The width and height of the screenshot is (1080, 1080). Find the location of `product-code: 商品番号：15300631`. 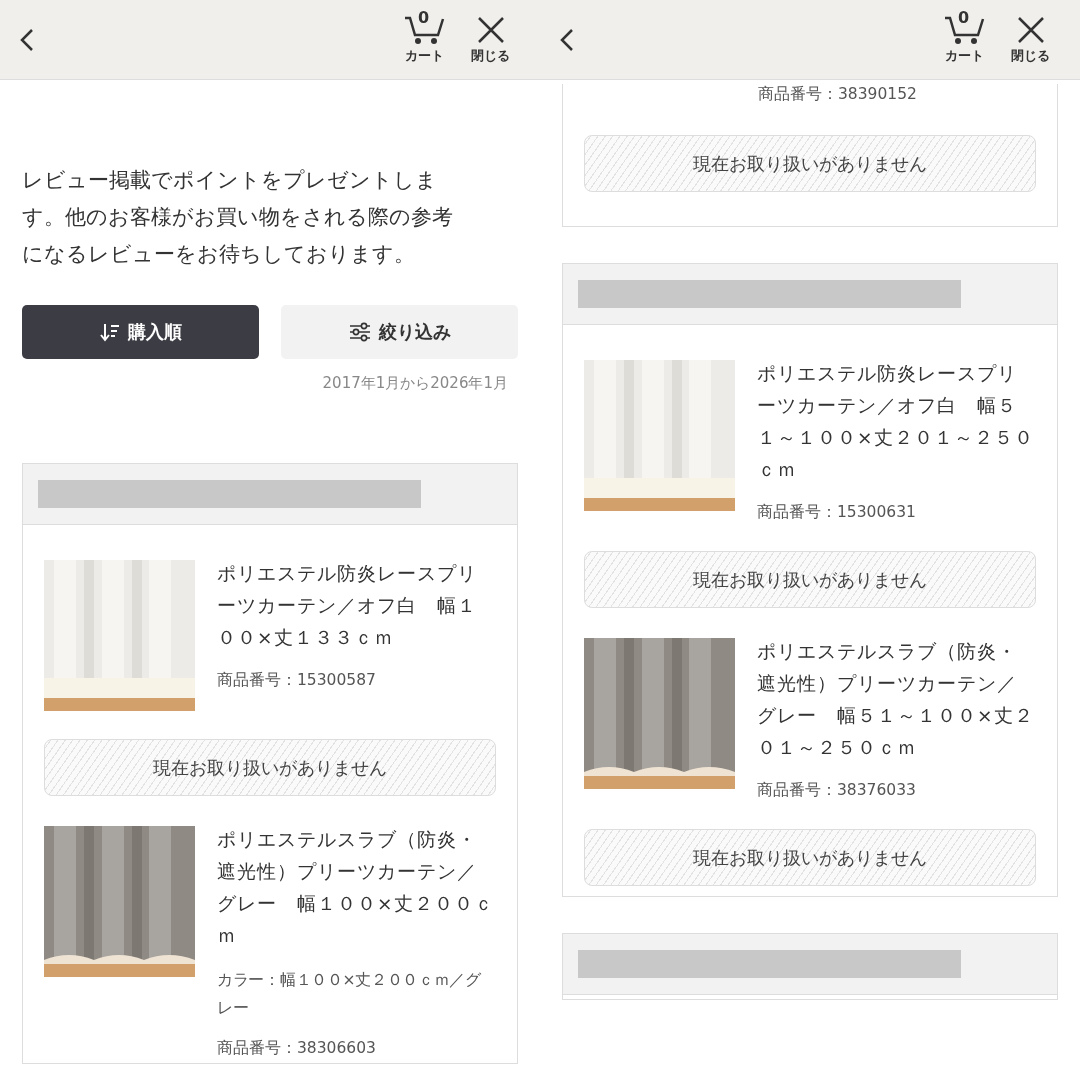

product-code: 商品番号：15300631 is located at coordinates (837, 512).